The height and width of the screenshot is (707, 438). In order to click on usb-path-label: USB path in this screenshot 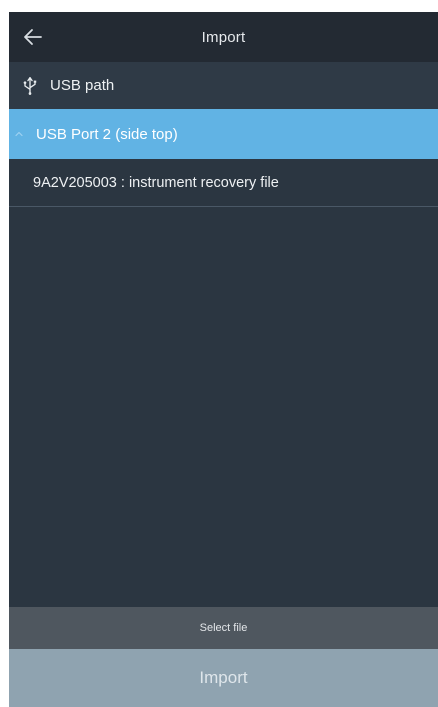, I will do `click(82, 85)`.